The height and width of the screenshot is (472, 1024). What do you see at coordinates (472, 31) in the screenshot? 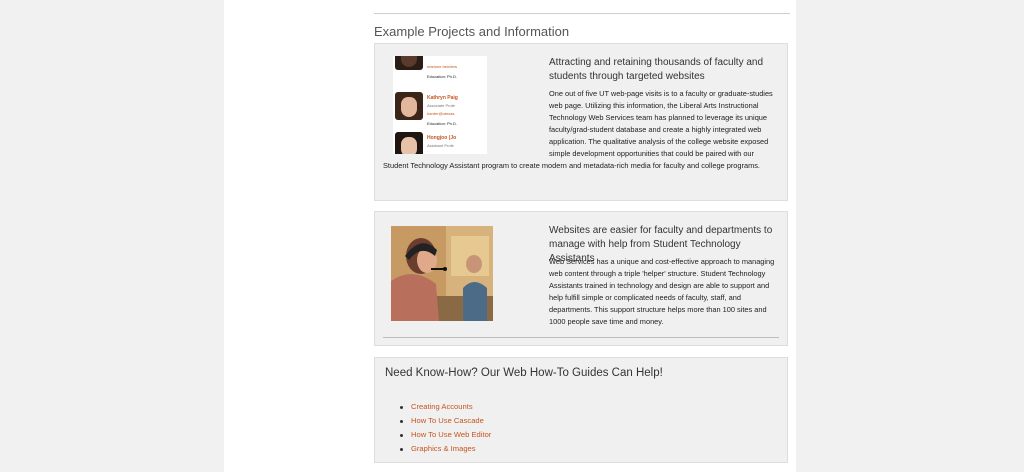
I see `section-title: Example Projects and Information` at bounding box center [472, 31].